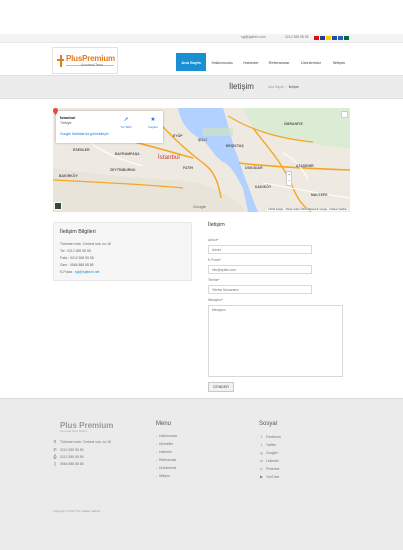  Describe the element at coordinates (166, 436) in the screenshot. I see `footer-menu-link: › Hakkımızda` at that location.